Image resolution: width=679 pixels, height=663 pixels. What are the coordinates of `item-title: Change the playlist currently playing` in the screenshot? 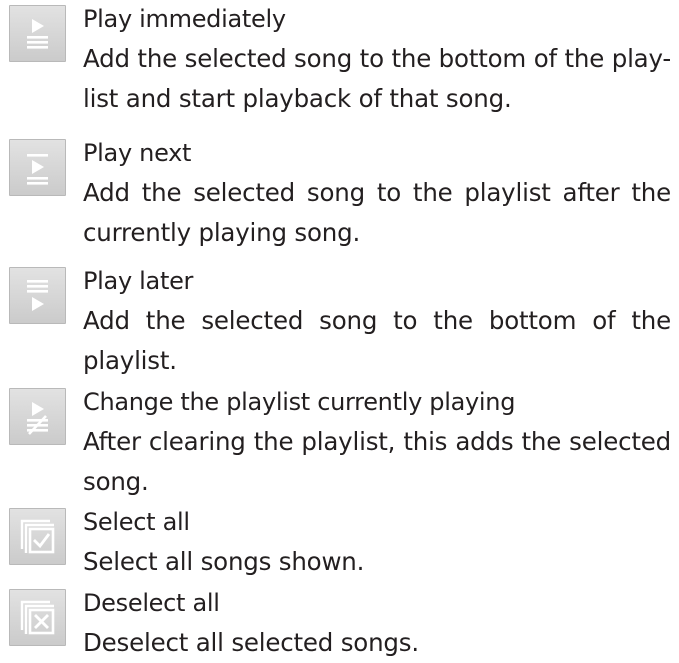 It's located at (299, 402).